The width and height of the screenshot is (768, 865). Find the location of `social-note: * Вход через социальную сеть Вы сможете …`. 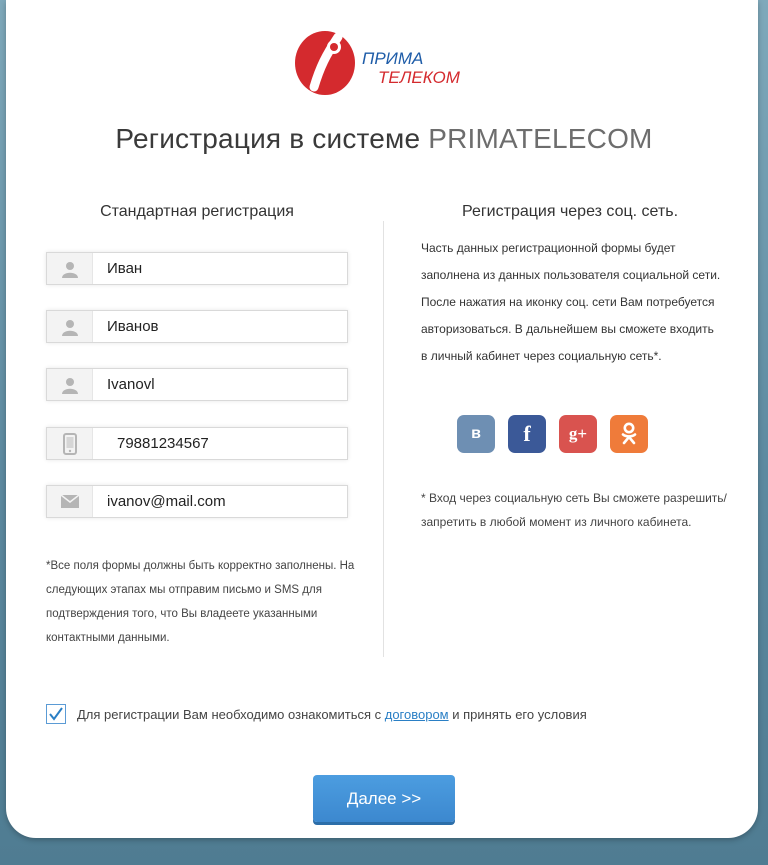

social-note: * Вход через социальную сеть Вы сможете … is located at coordinates (574, 510).